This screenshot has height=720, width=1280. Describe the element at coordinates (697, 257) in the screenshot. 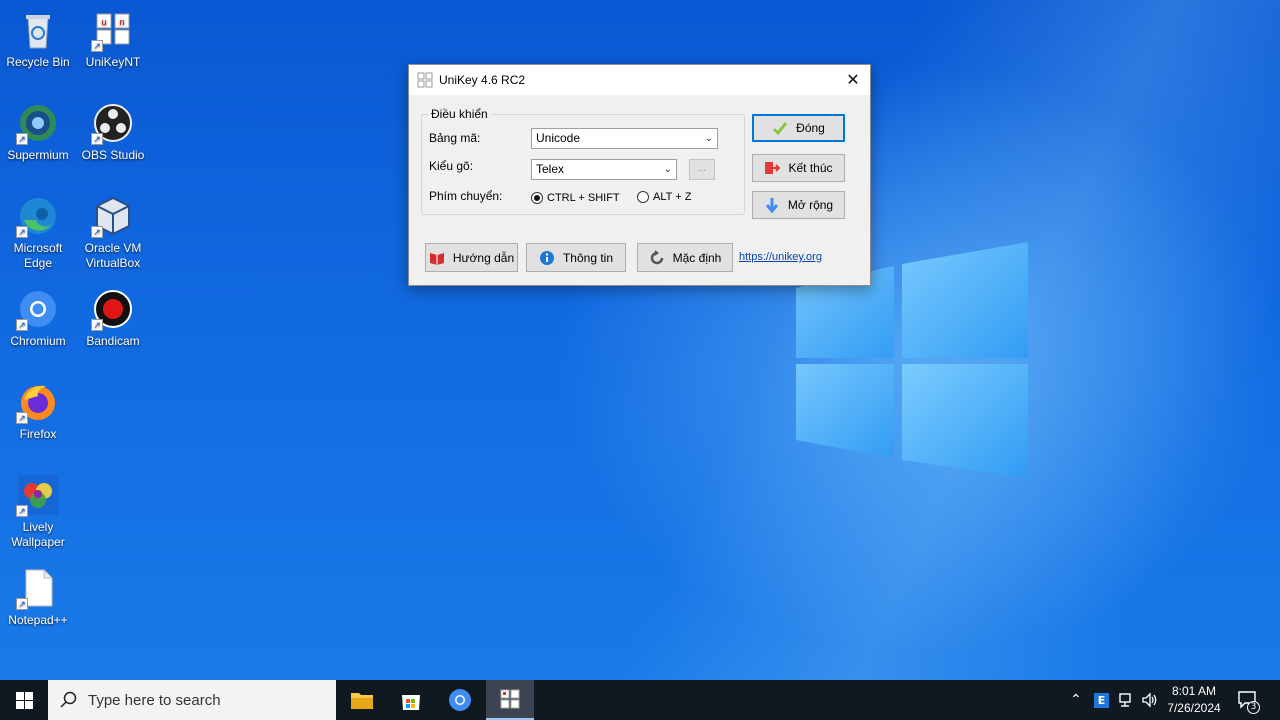

I see `default-label: Mặc định` at that location.